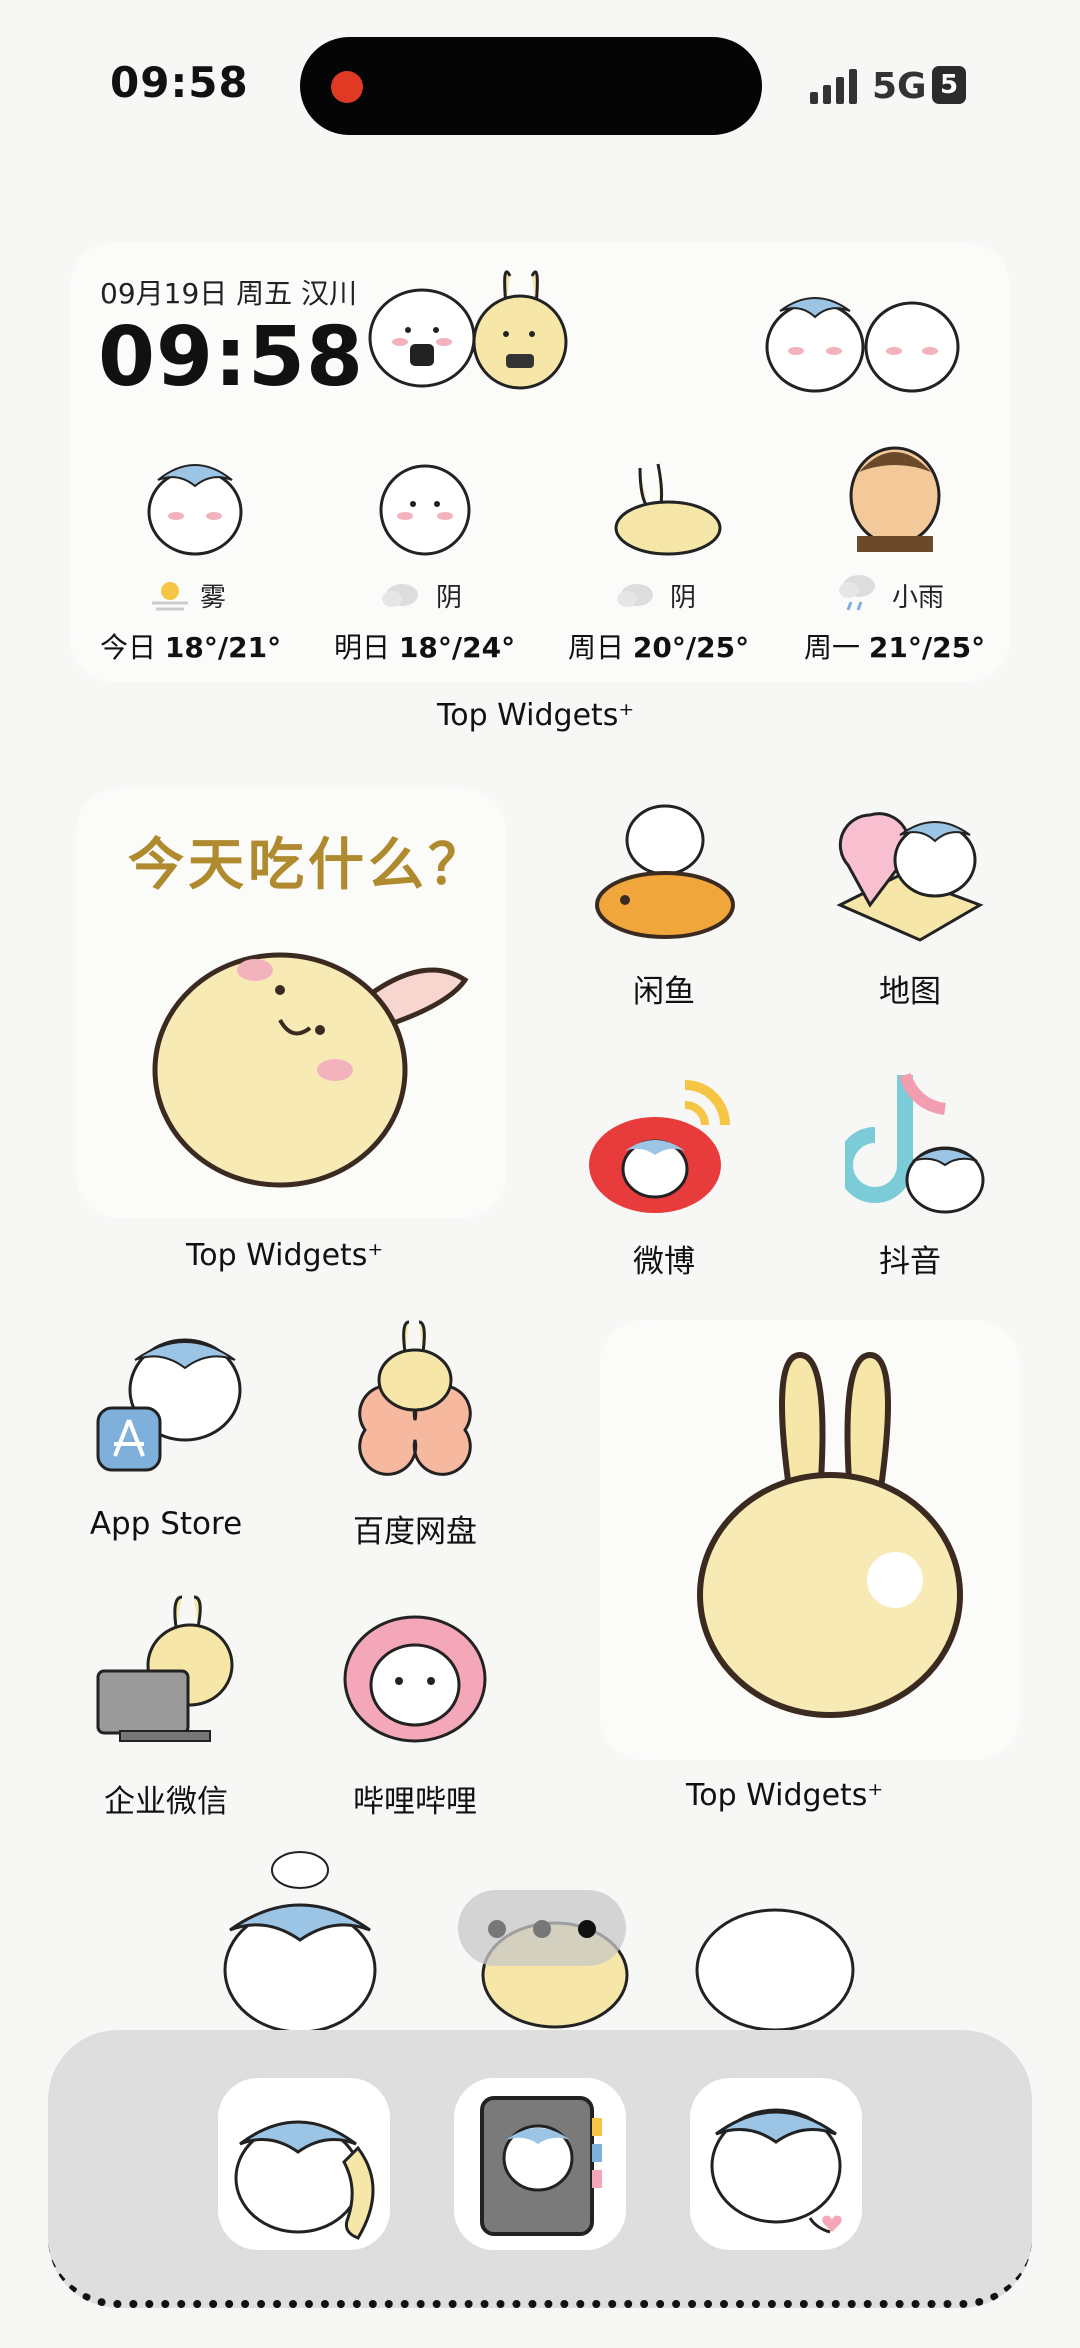  I want to click on page-dot-active, so click(587, 1929).